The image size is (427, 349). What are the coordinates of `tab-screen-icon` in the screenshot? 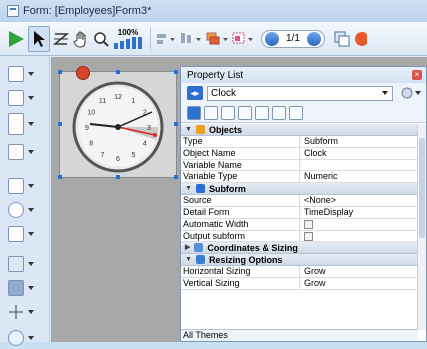 It's located at (279, 112).